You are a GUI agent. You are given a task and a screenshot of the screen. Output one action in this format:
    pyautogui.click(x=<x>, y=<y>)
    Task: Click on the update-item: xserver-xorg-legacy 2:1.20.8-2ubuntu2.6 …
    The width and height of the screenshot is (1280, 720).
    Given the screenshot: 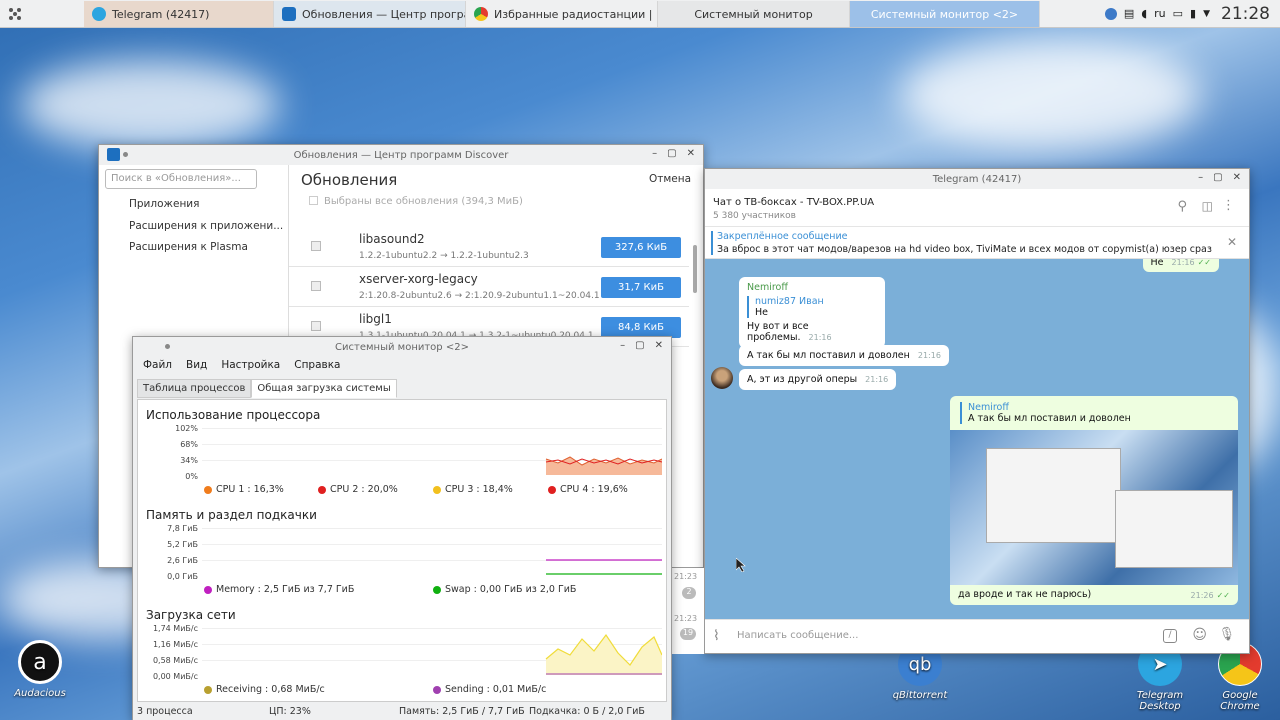 What is the action you would take?
    pyautogui.click(x=489, y=287)
    